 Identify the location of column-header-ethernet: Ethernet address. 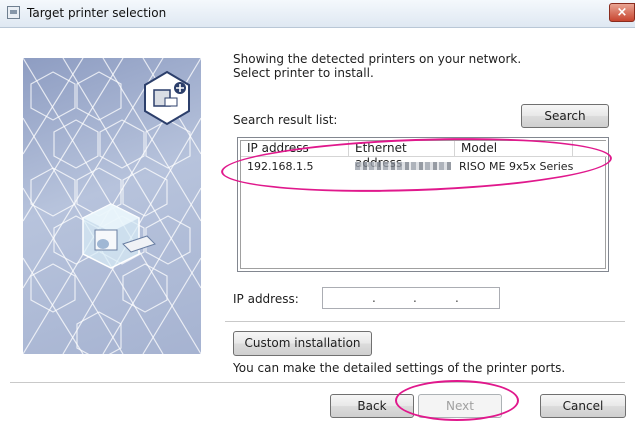
(402, 155).